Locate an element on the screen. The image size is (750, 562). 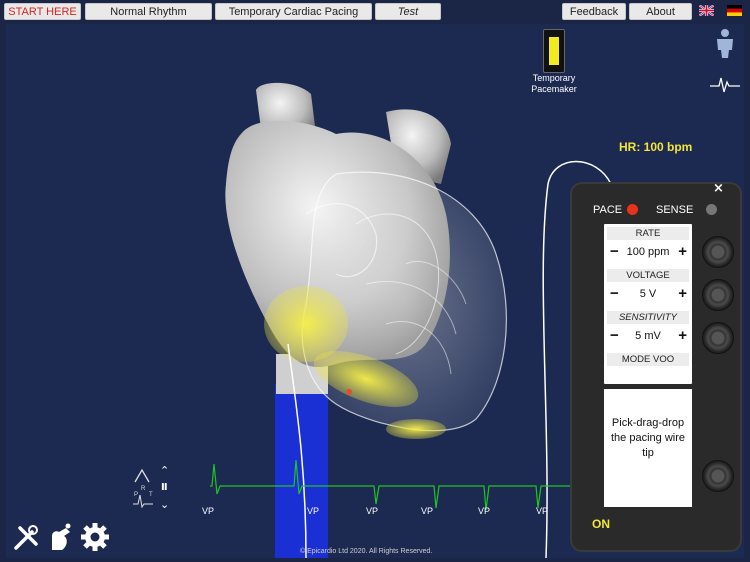
ecg-down-chevron-icon: ⌄ is located at coordinates (164, 504).